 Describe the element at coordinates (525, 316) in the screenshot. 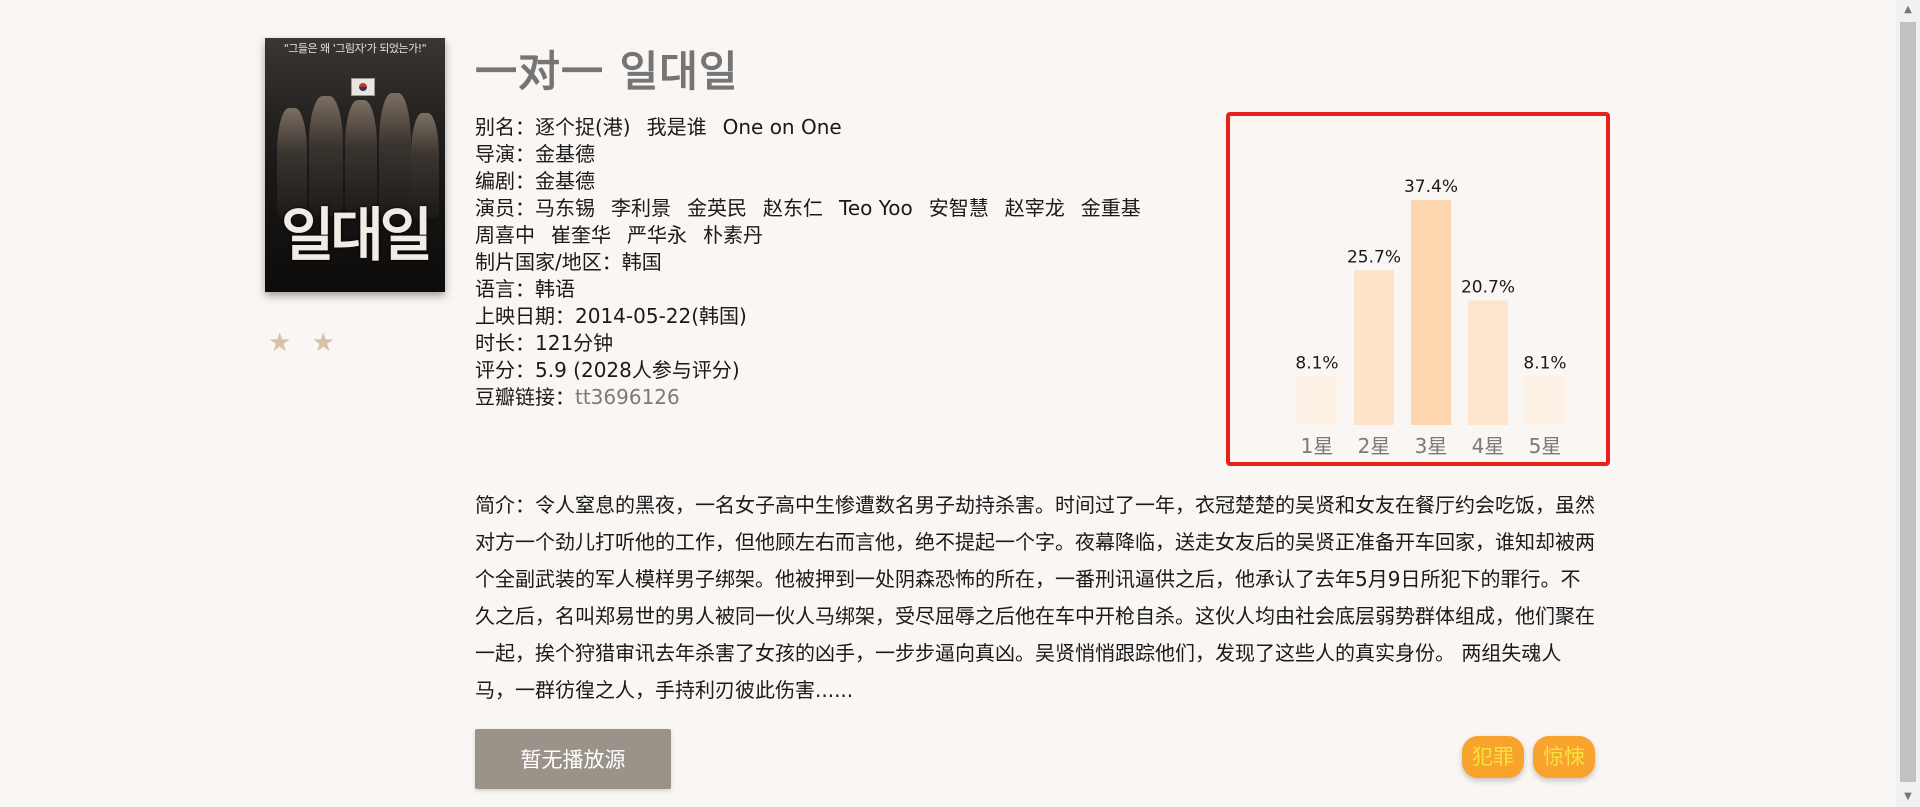

I see `release-label: 上映日期：` at that location.